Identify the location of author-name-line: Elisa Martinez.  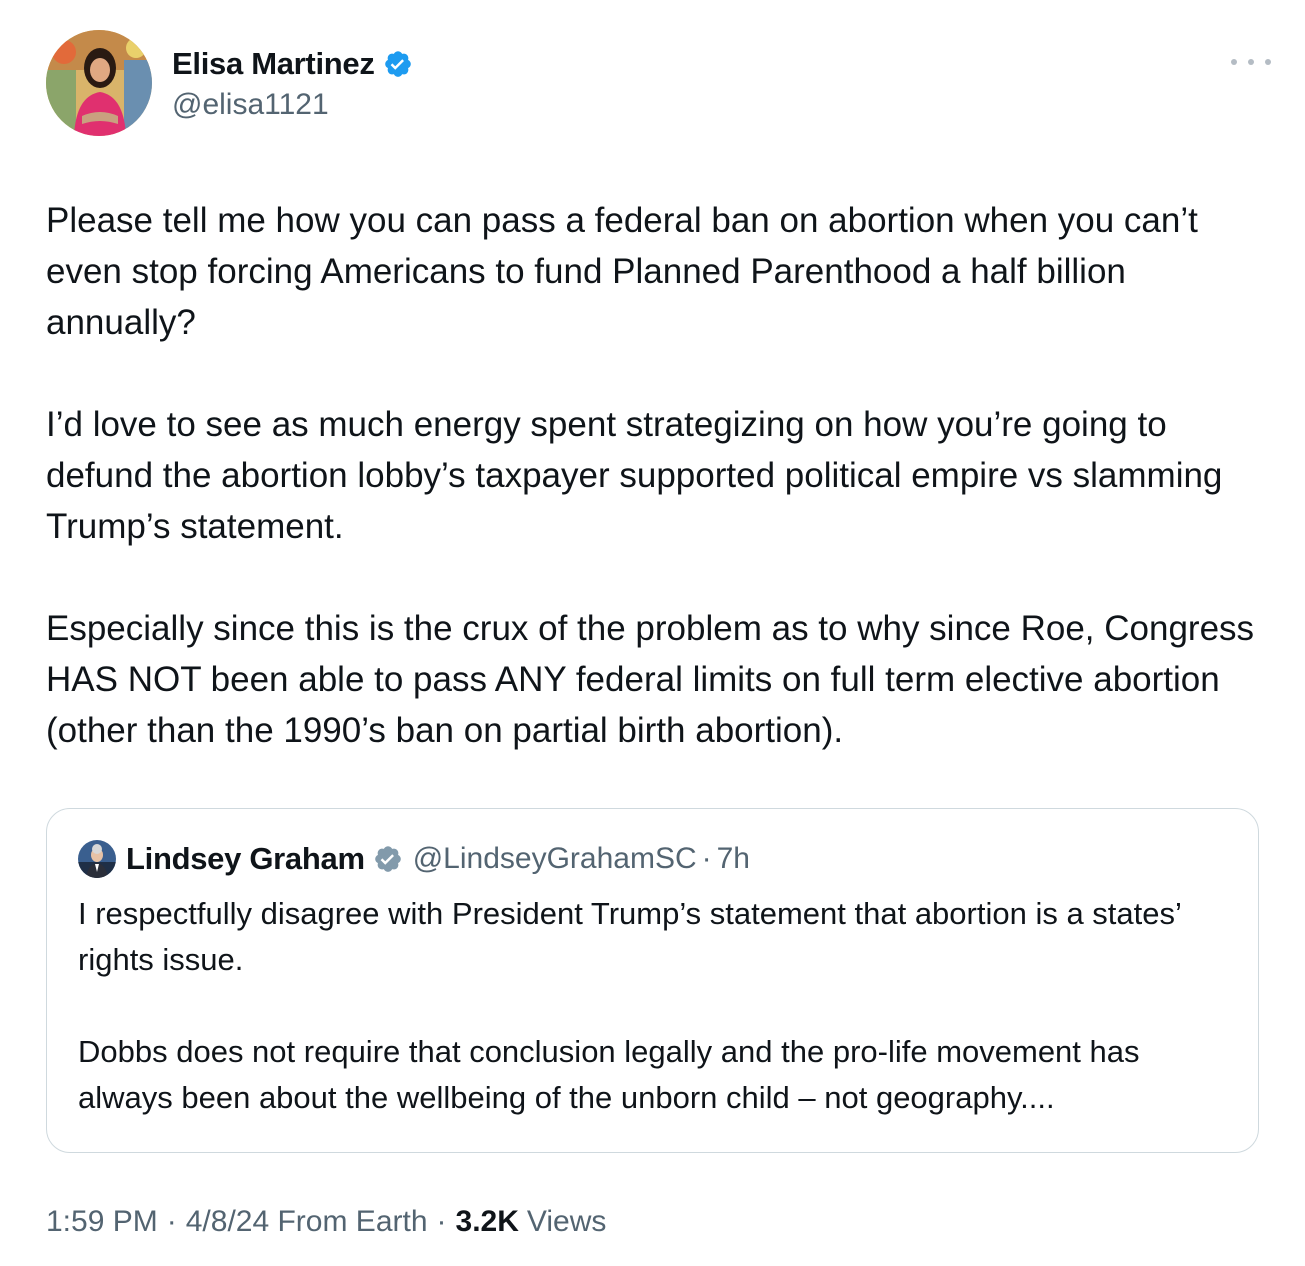
(292, 64).